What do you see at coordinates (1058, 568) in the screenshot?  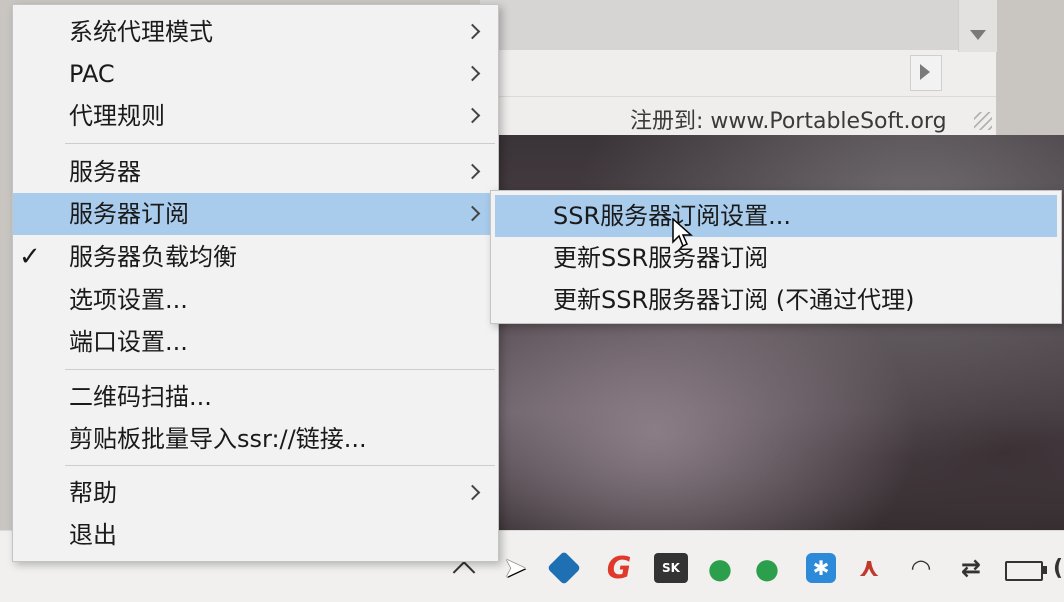 I see `more-icon: (` at bounding box center [1058, 568].